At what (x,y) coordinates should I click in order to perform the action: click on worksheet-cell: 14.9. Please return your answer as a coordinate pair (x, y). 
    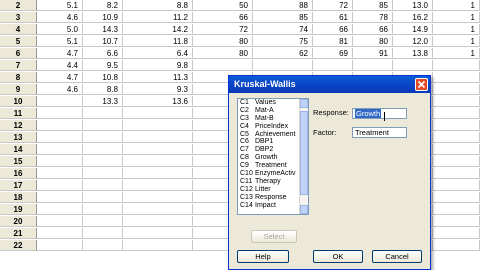
    Looking at the image, I should click on (413, 29).